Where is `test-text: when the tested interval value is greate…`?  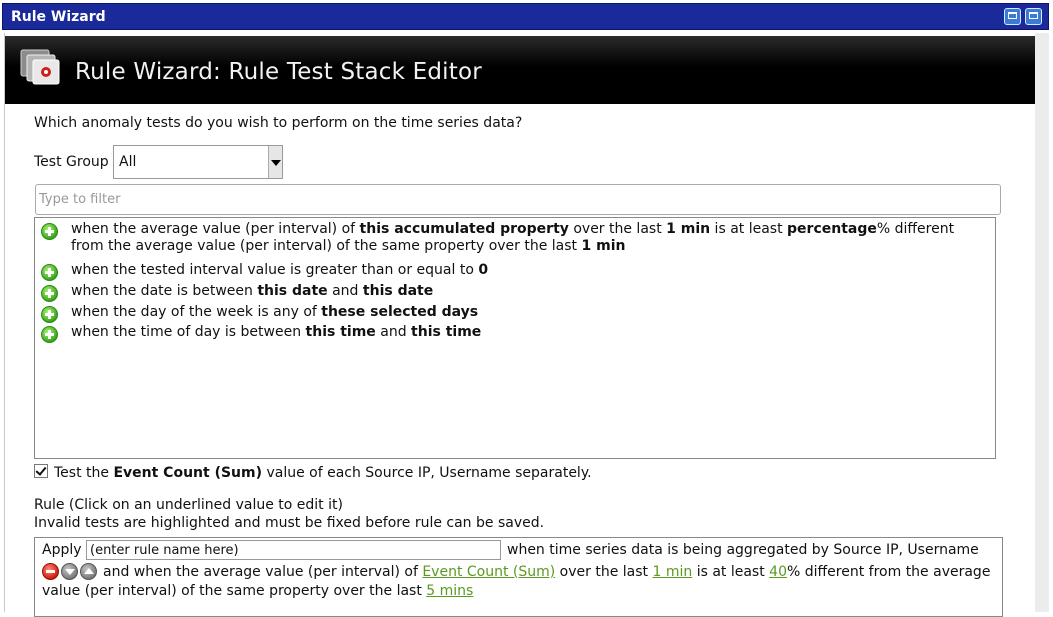
test-text: when the tested interval value is greate… is located at coordinates (275, 270).